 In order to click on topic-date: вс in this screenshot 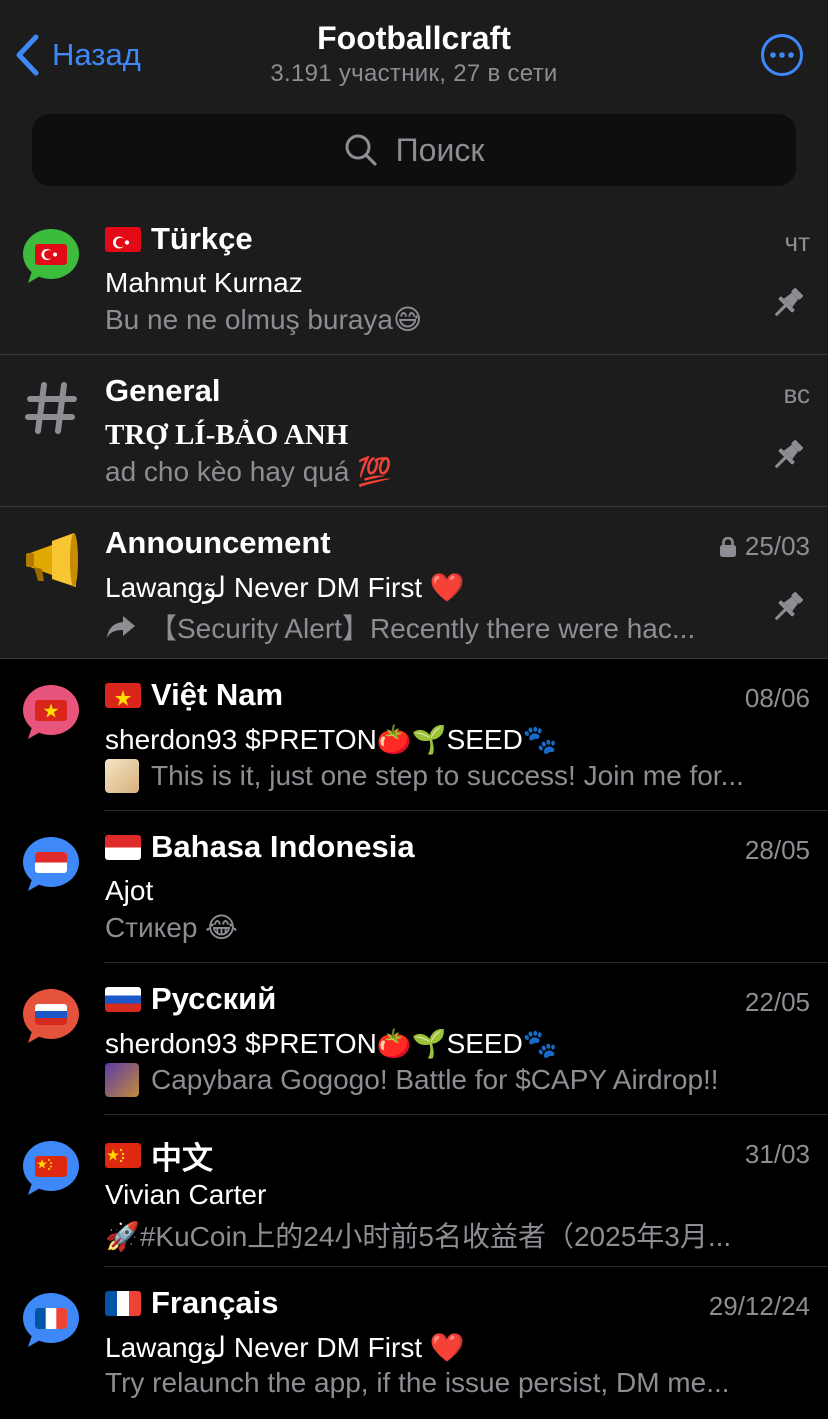, I will do `click(796, 394)`.